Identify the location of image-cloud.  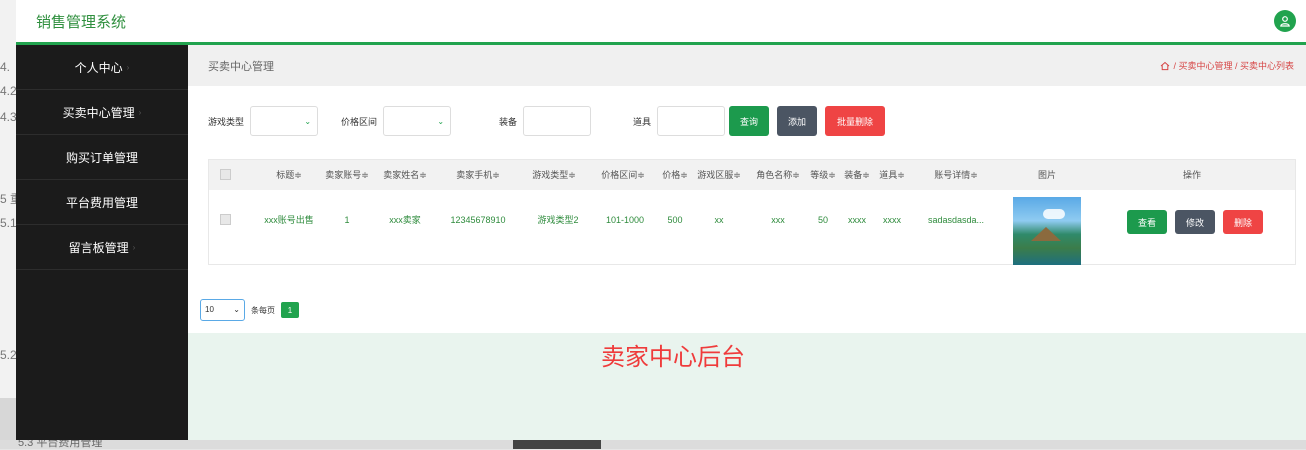
(1054, 214).